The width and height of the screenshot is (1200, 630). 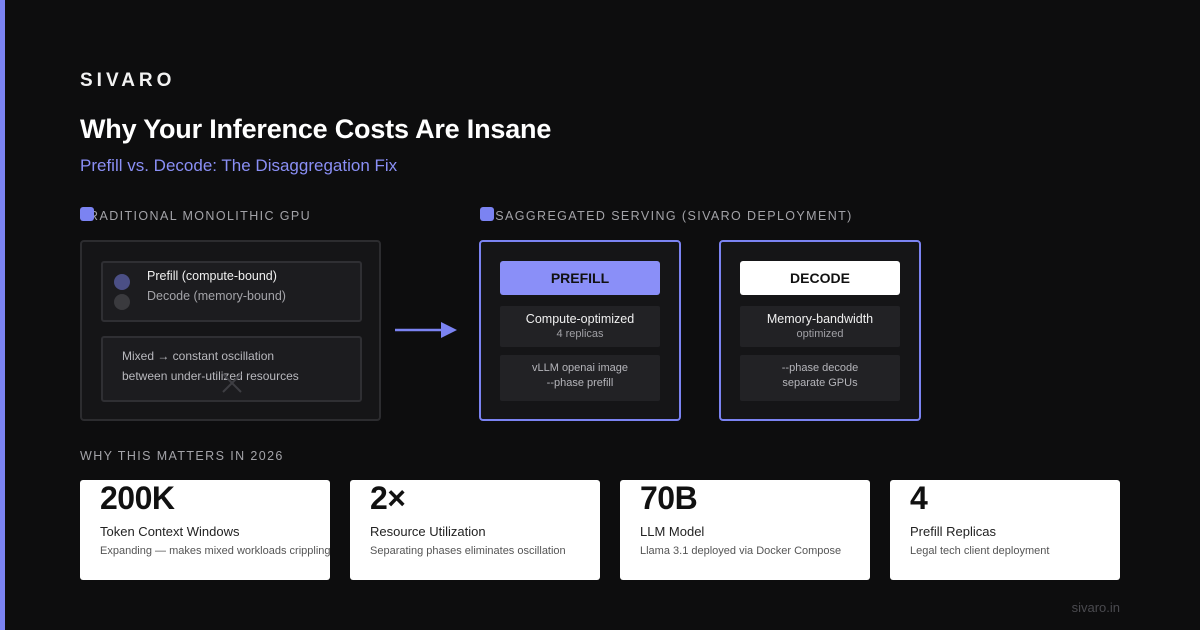 What do you see at coordinates (216, 296) in the screenshot?
I see `legend-decode: Decode (memory-bound)` at bounding box center [216, 296].